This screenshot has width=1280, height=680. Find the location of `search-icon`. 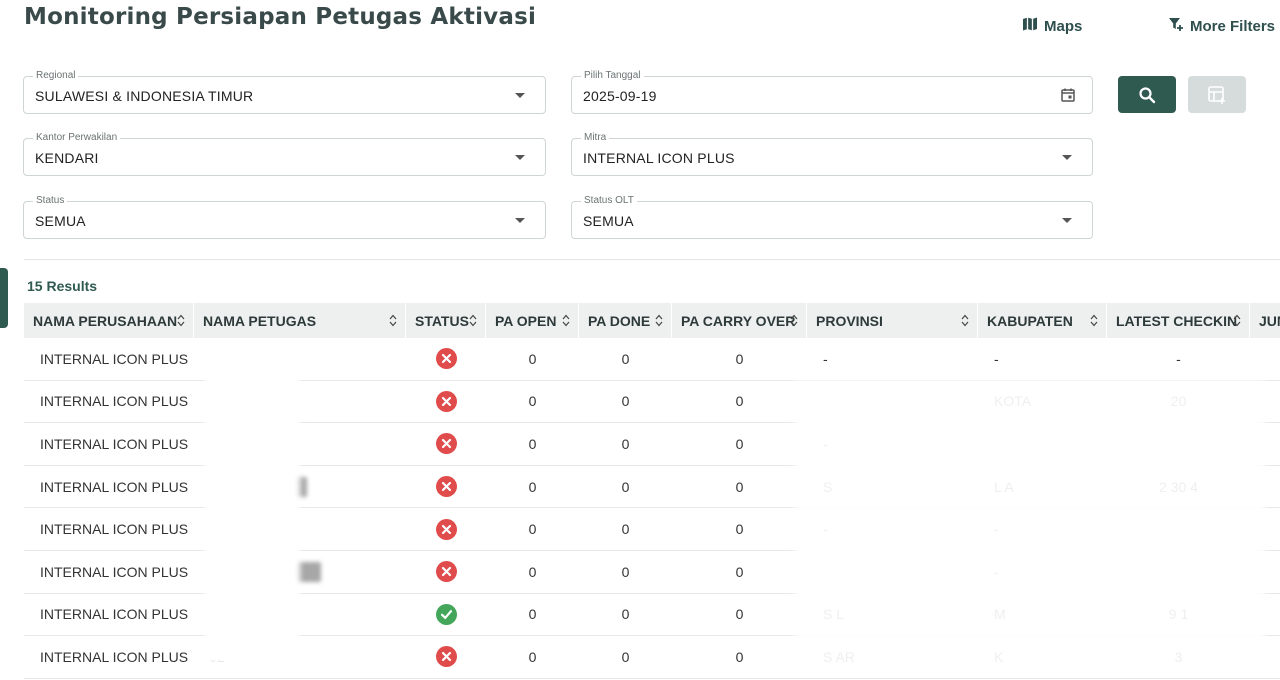

search-icon is located at coordinates (1147, 94).